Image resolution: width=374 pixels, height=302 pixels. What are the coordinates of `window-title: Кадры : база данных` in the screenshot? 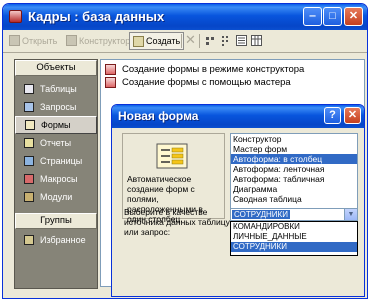 It's located at (96, 16).